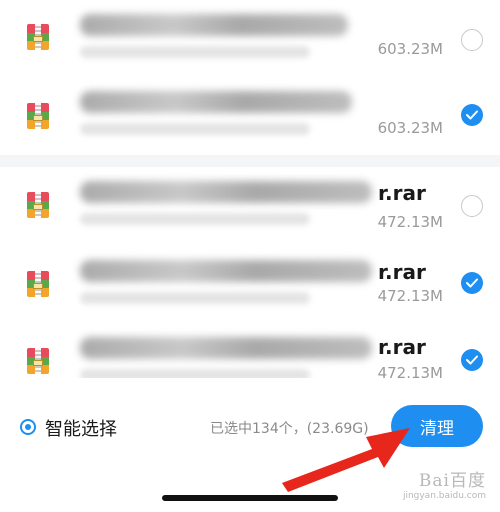 This screenshot has width=500, height=512. Describe the element at coordinates (28, 427) in the screenshot. I see `smart-select-radio` at that location.